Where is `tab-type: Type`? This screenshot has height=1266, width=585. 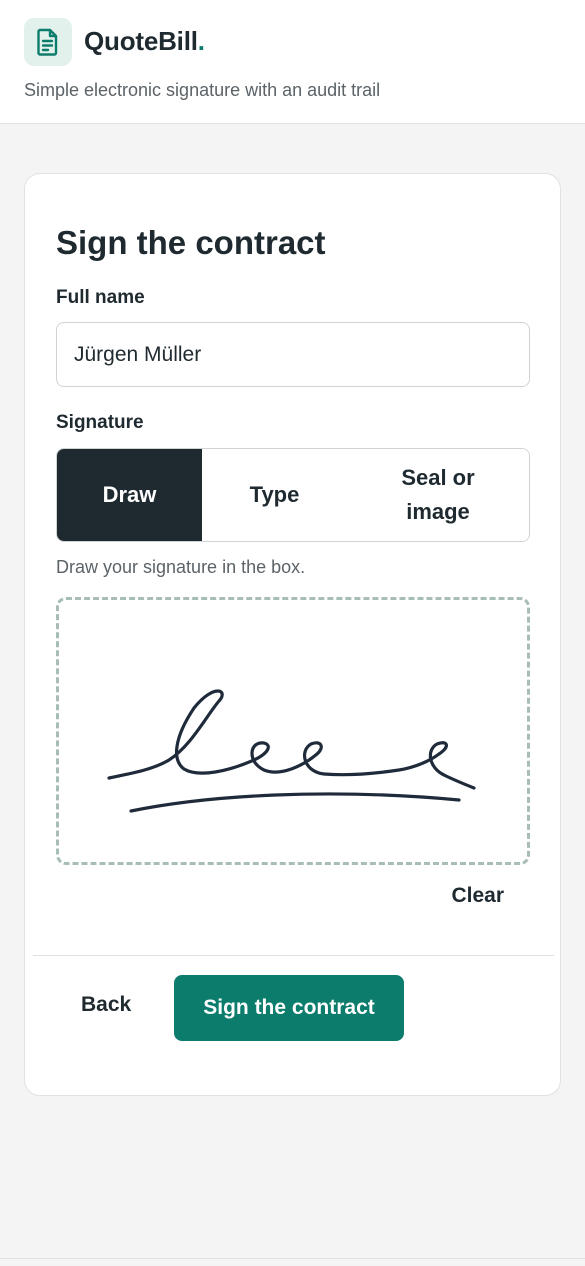
tab-type: Type is located at coordinates (274, 495).